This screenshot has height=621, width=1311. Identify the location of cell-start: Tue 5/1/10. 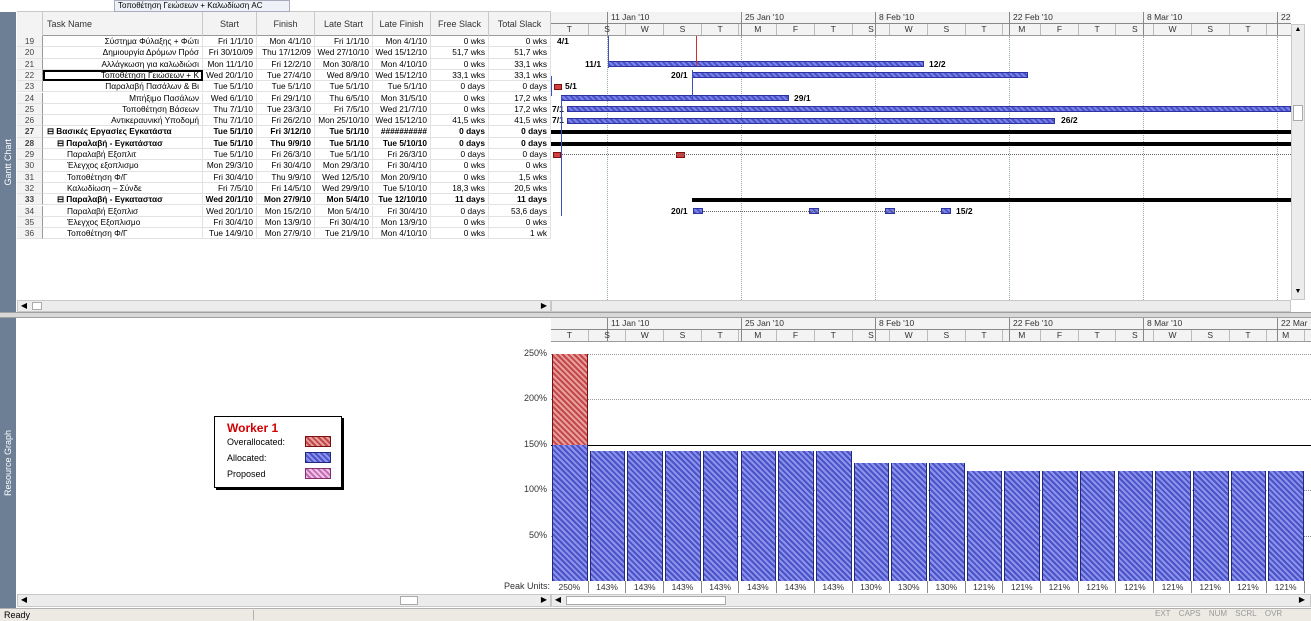
(230, 132).